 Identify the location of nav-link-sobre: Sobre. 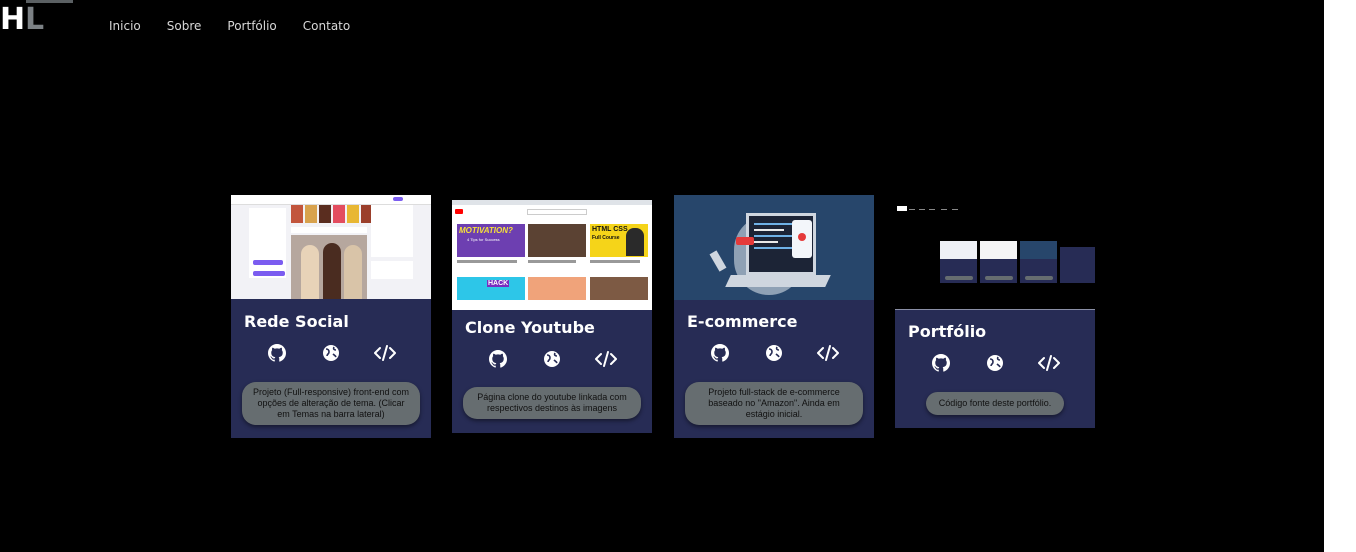
(184, 26).